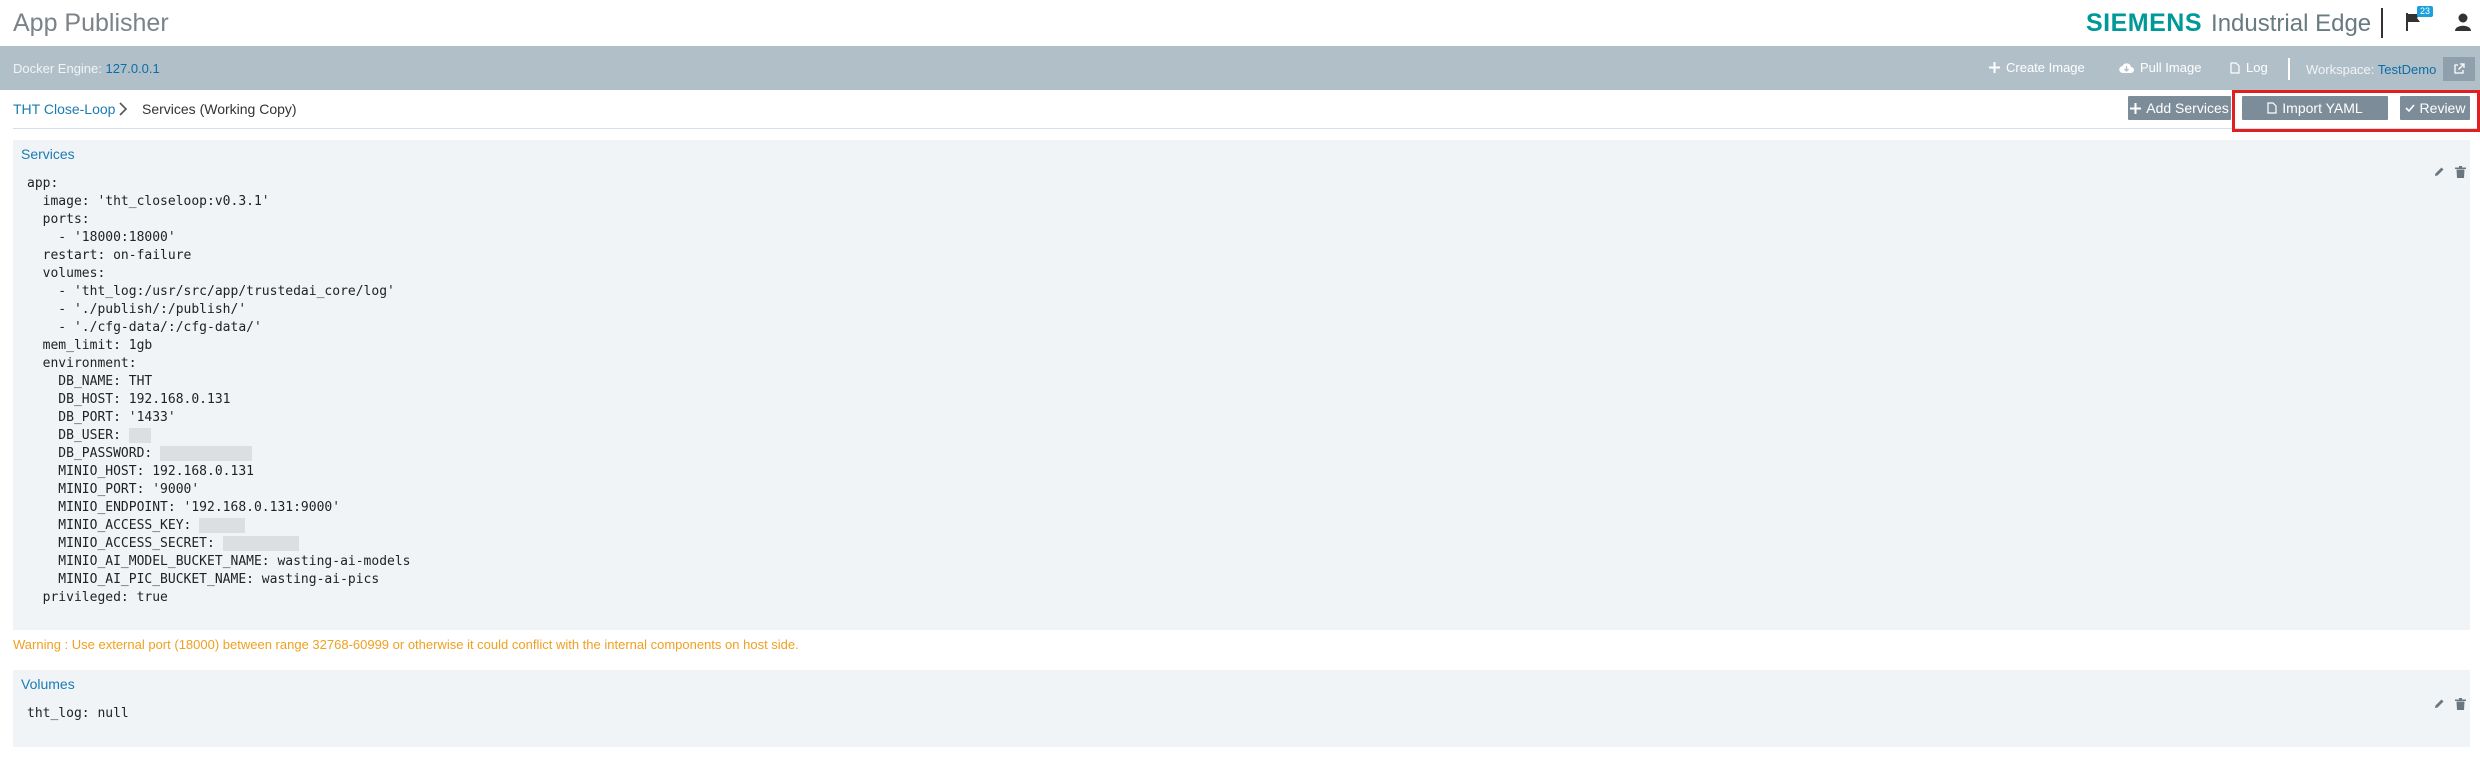  Describe the element at coordinates (97, 597) in the screenshot. I see `code-line-text: privileged: true` at that location.